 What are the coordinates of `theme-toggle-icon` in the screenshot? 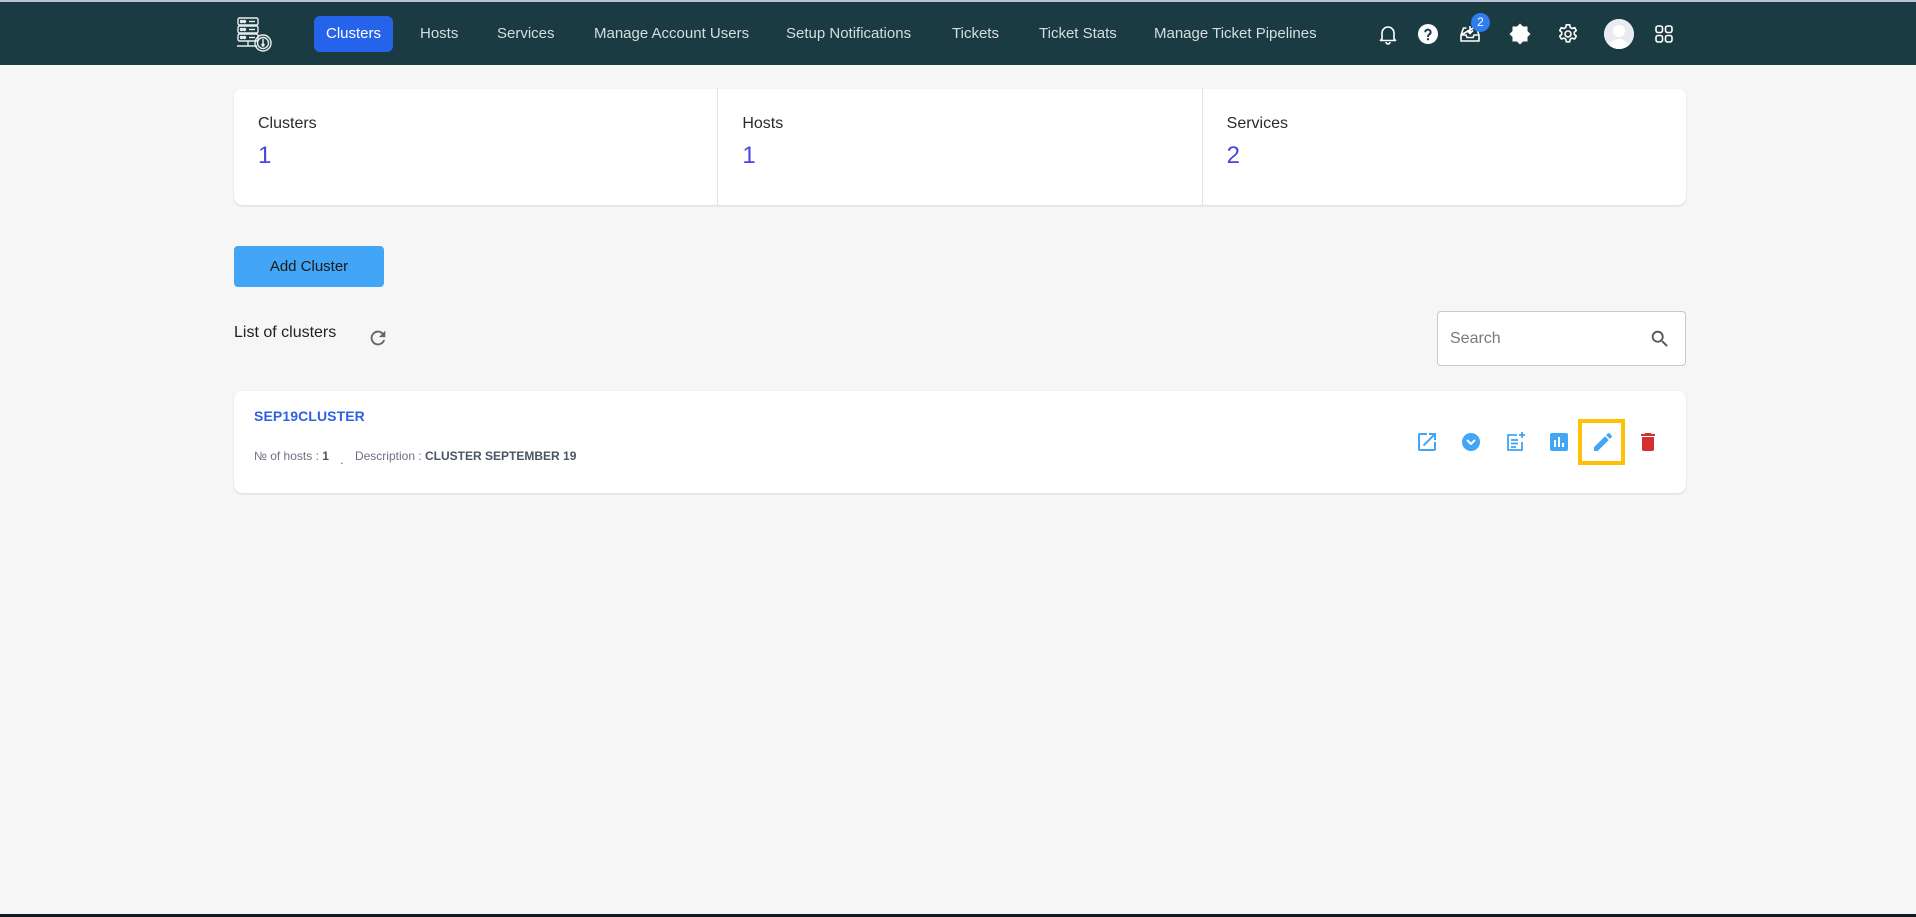 It's located at (1520, 34).